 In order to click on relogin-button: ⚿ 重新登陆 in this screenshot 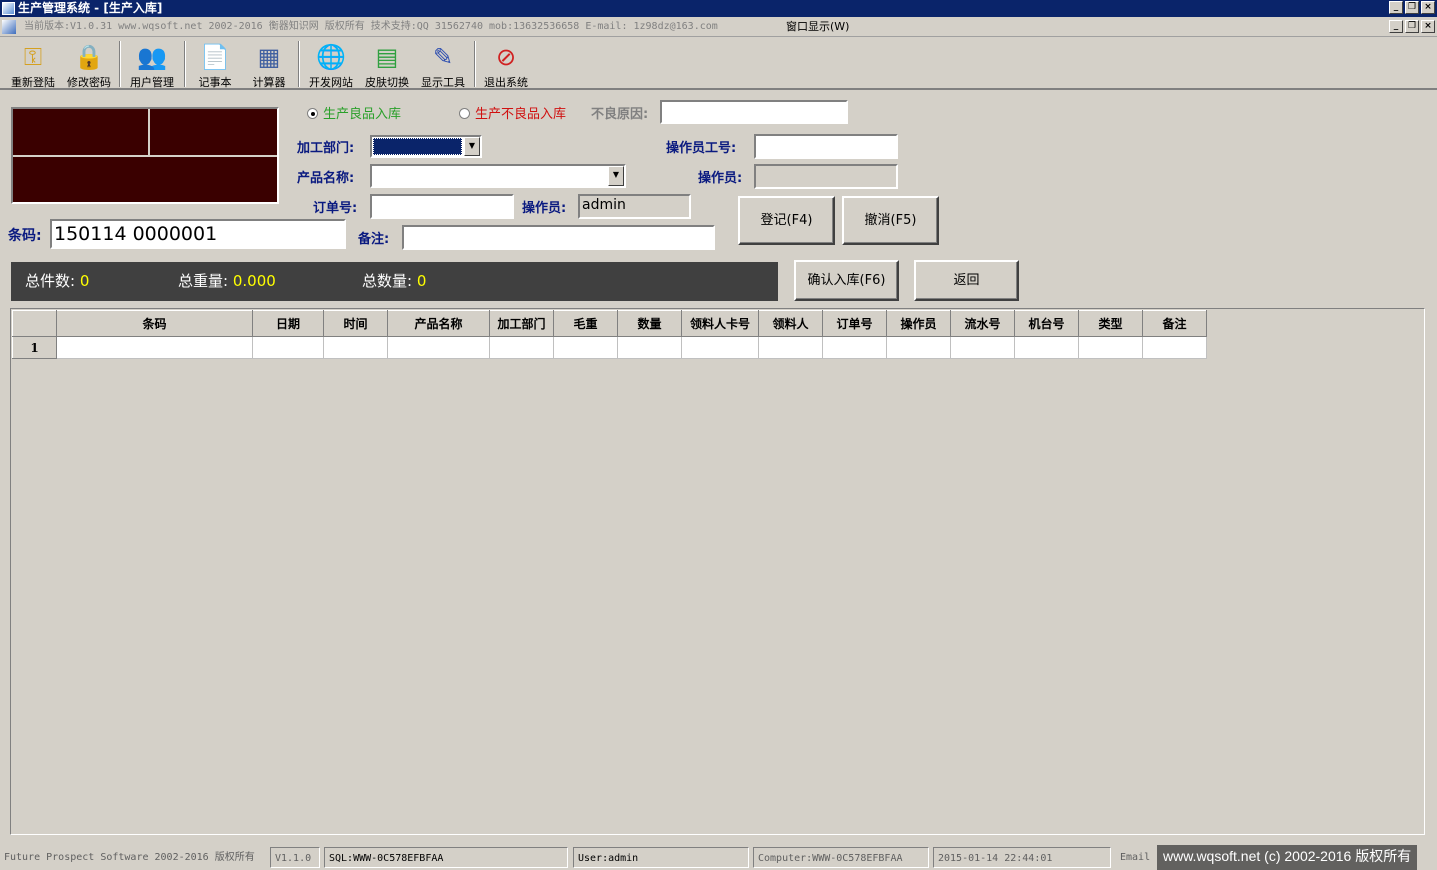, I will do `click(33, 64)`.